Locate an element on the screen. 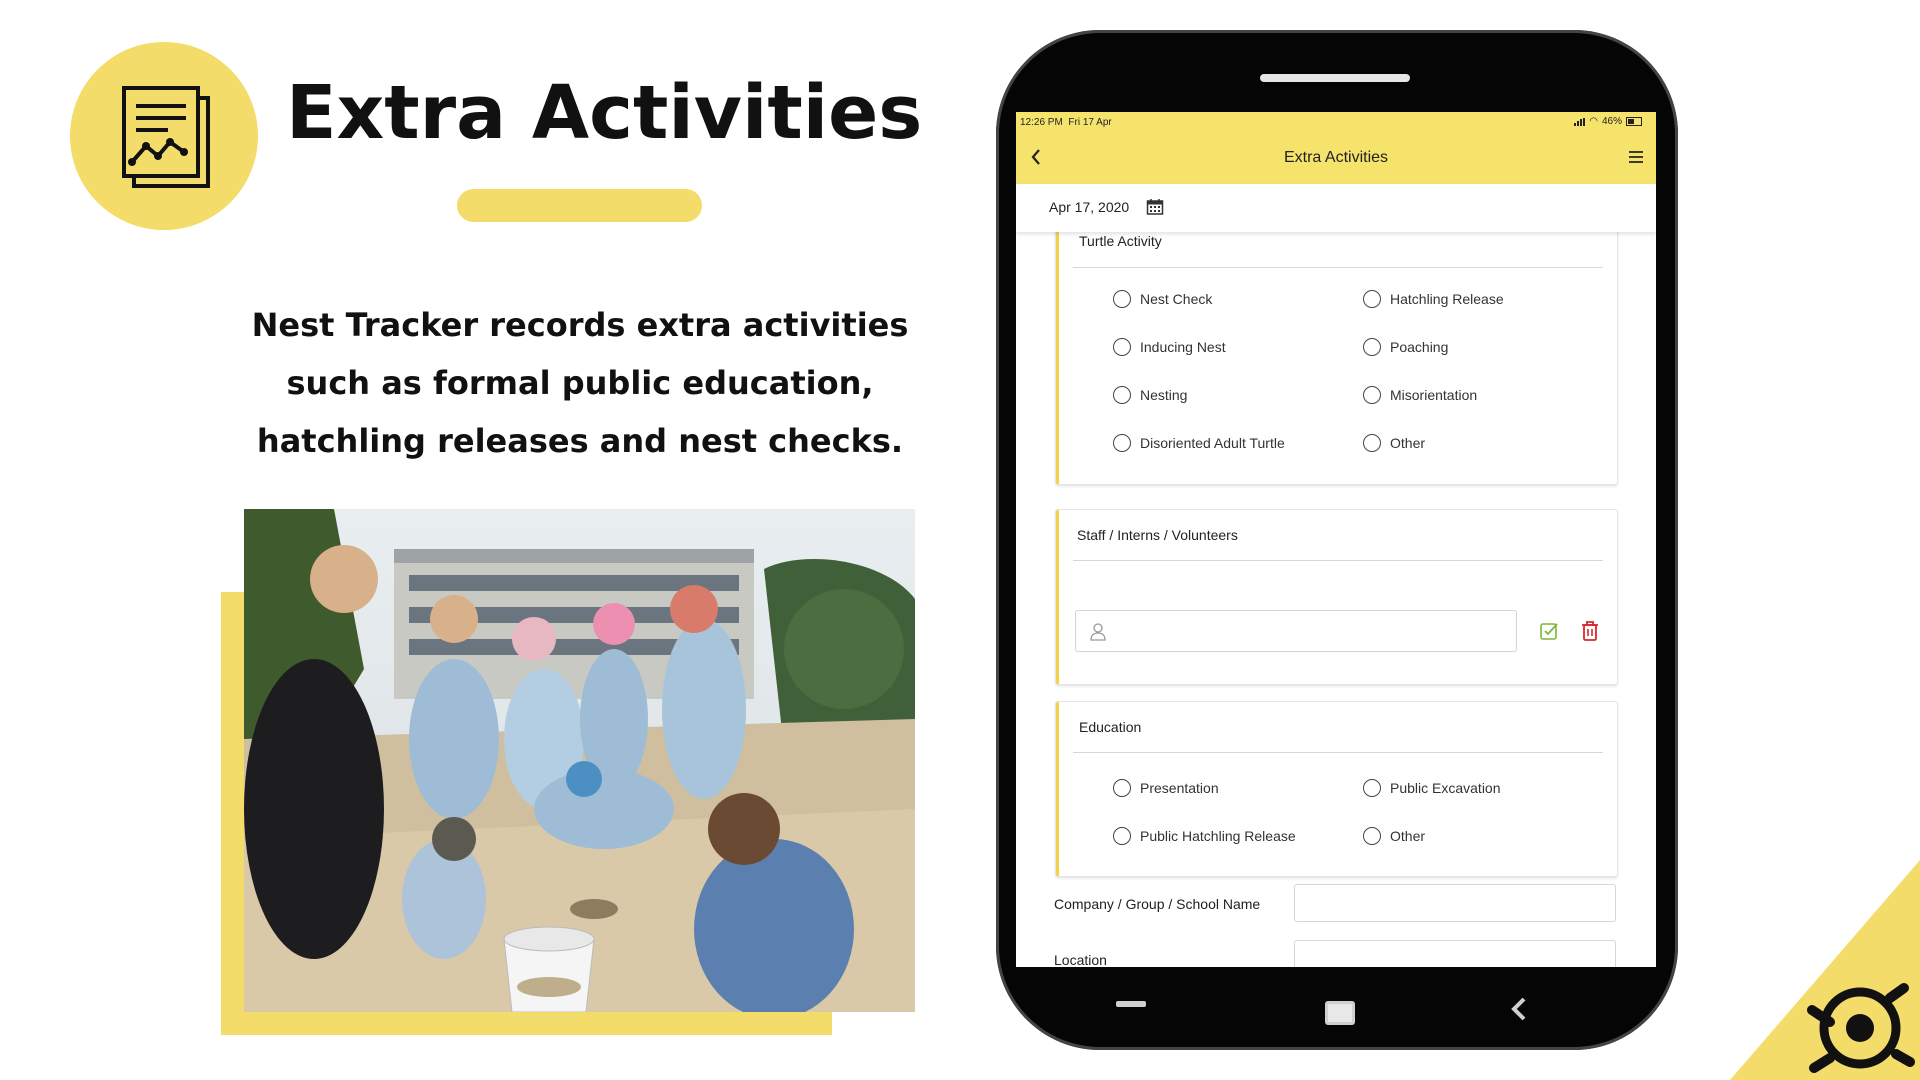 This screenshot has height=1080, width=1920. radio-nesting: Nesting is located at coordinates (1150, 395).